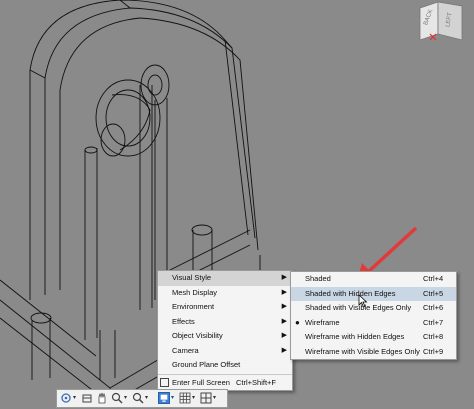 The width and height of the screenshot is (474, 409). I want to click on menu-item-wireframe: ● Wireframe Ctrl+7, so click(373, 323).